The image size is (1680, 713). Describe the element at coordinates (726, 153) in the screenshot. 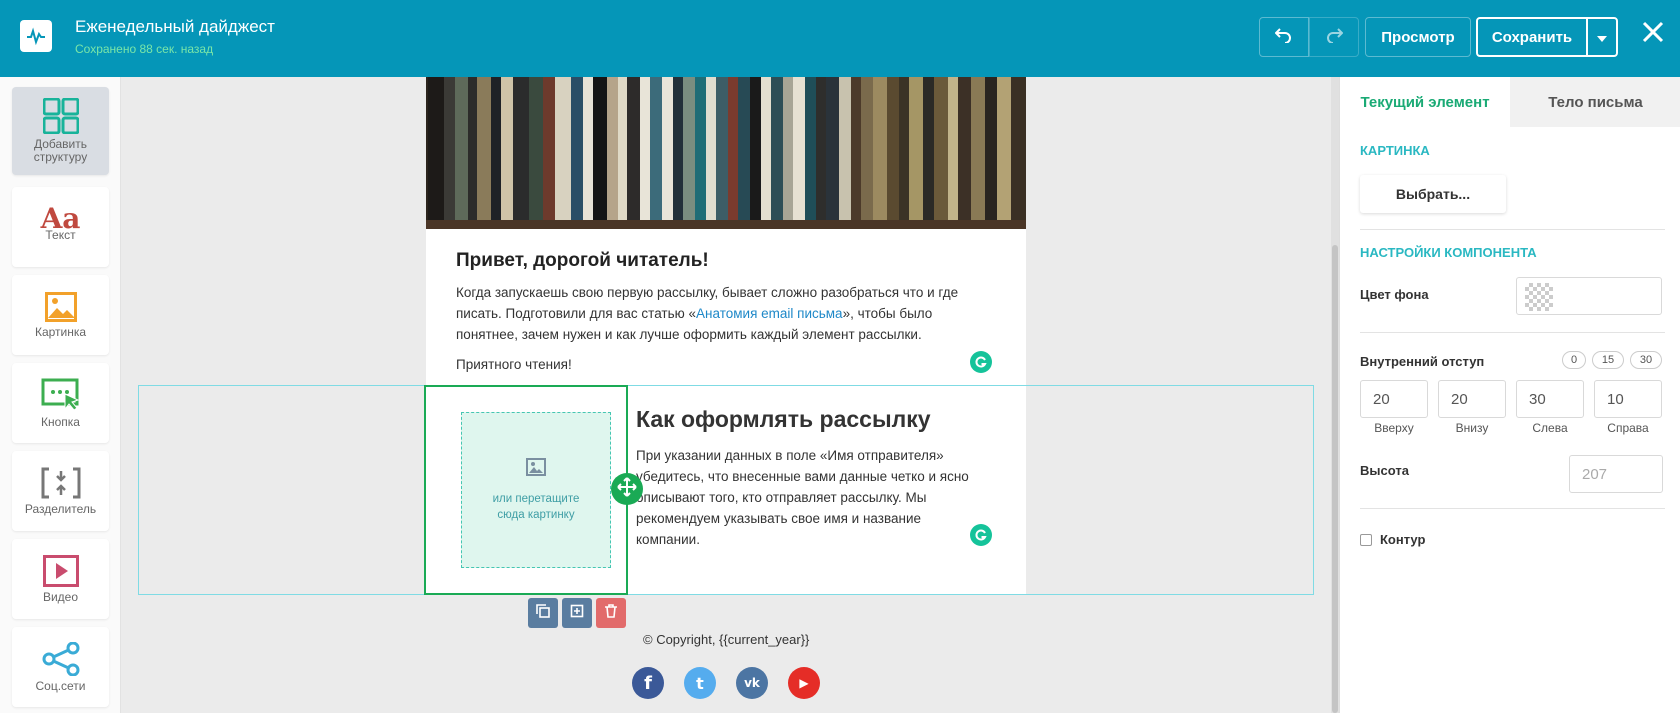

I see `bookshelf-image` at that location.